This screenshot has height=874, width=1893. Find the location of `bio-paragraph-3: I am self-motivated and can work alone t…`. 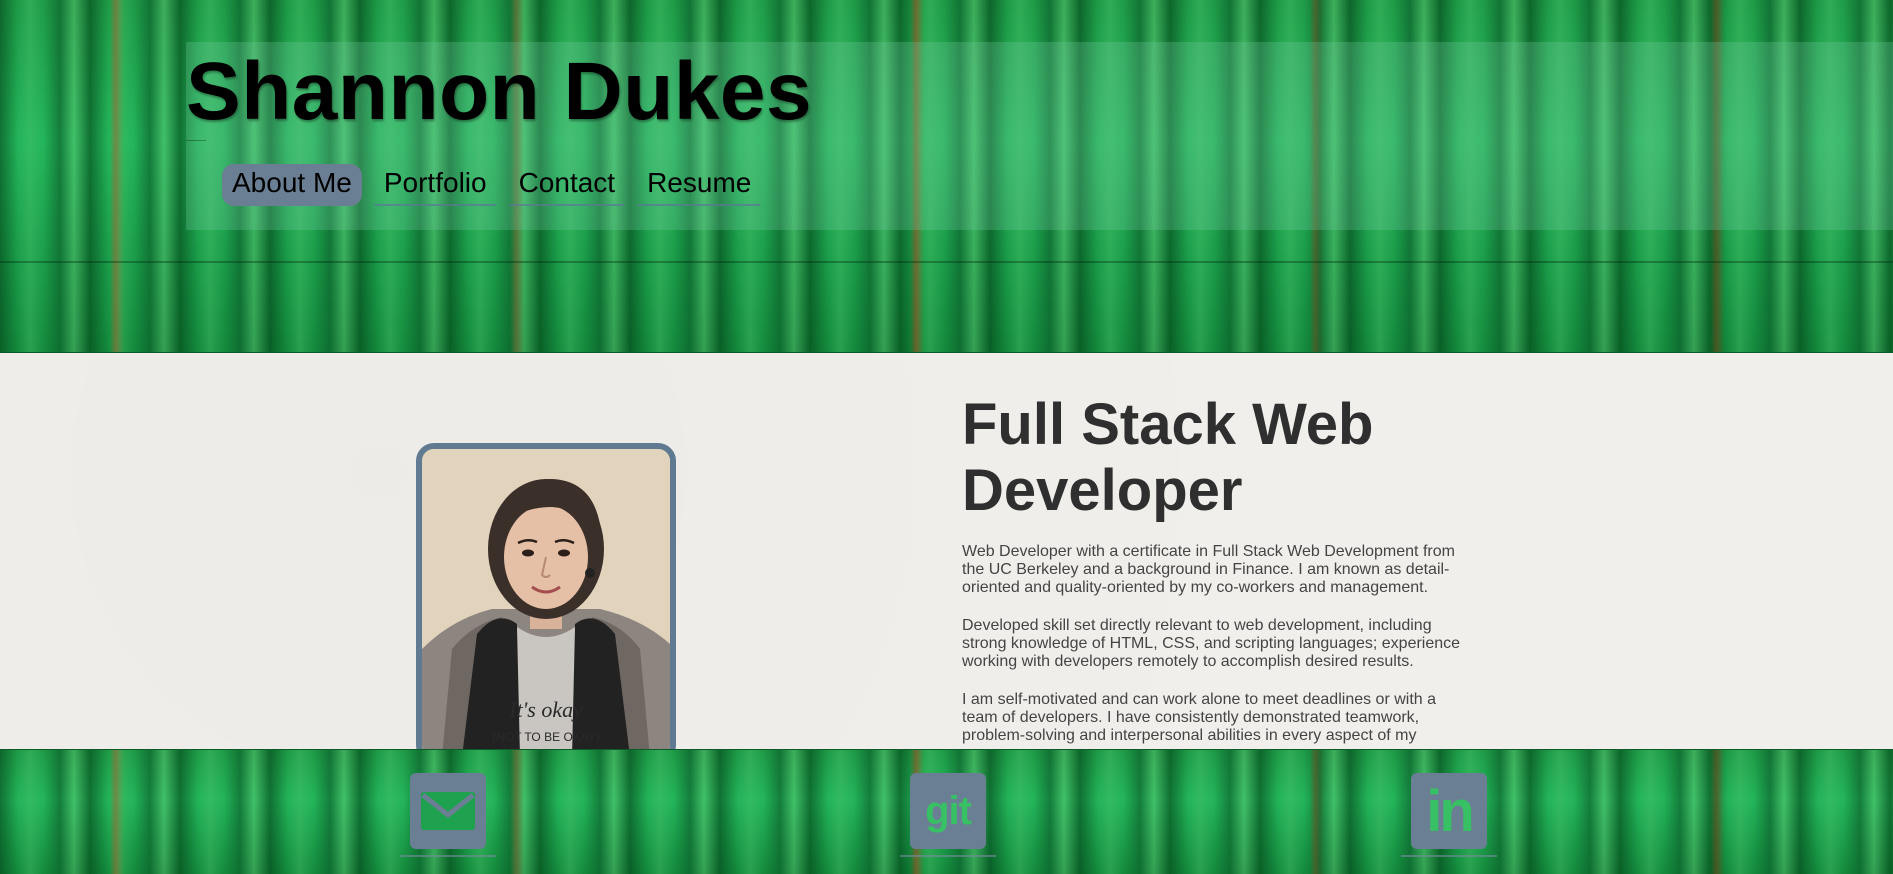

bio-paragraph-3: I am self-motivated and can work alone t… is located at coordinates (1199, 717).